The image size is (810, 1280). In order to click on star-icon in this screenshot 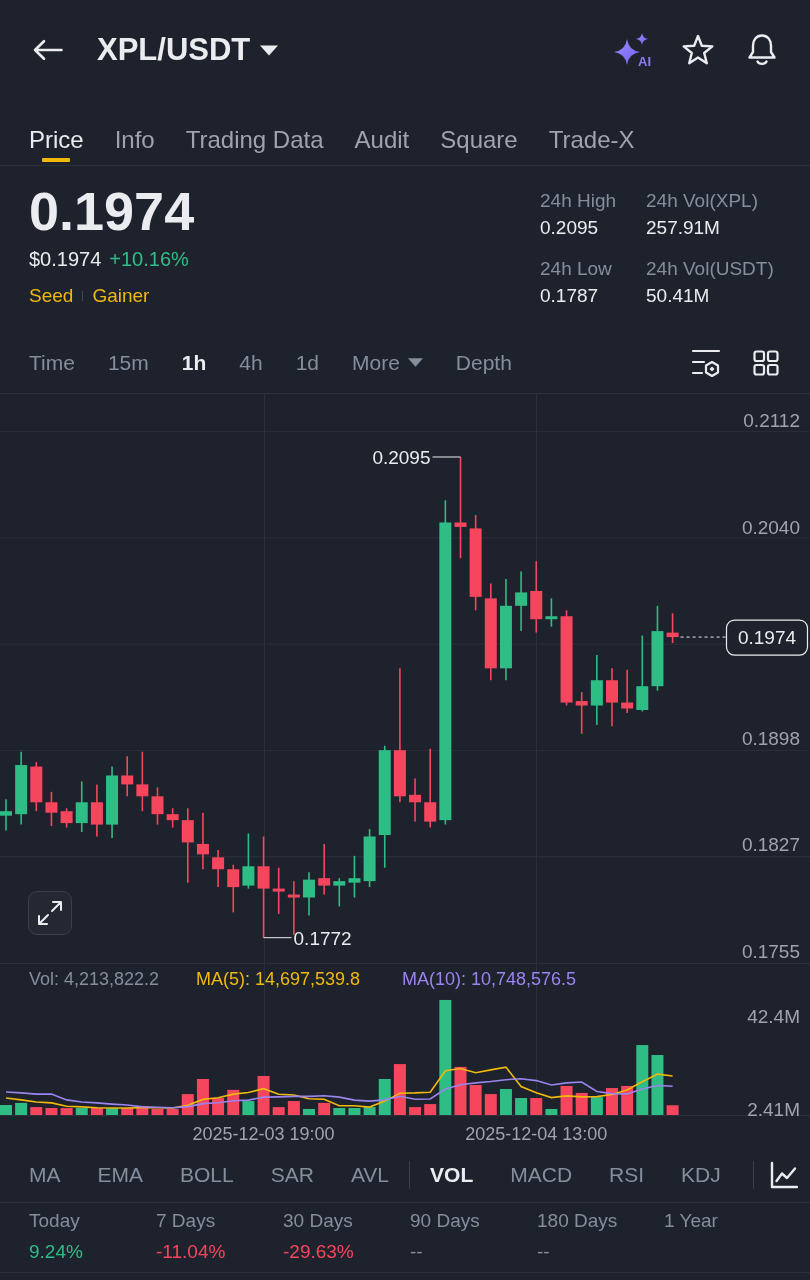, I will do `click(698, 50)`.